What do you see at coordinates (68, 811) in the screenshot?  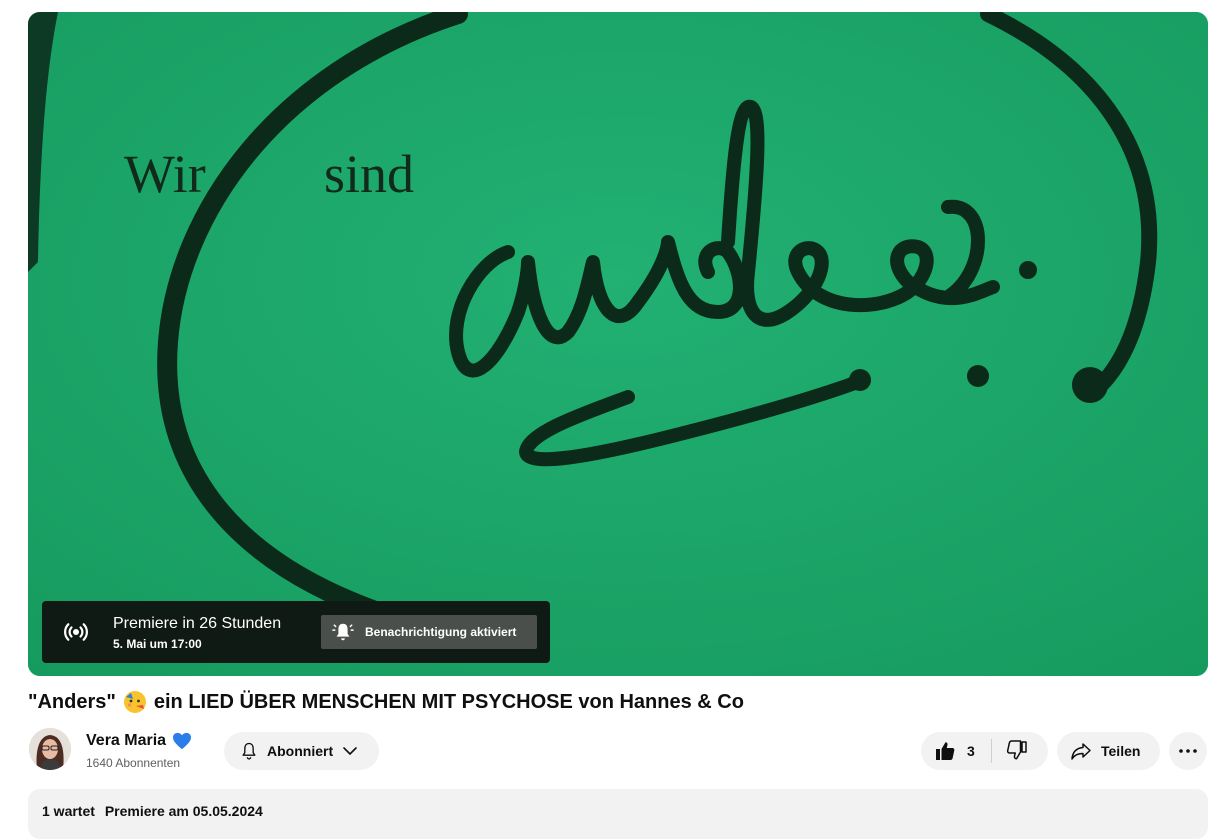 I see `waiting-count: 1 wartet` at bounding box center [68, 811].